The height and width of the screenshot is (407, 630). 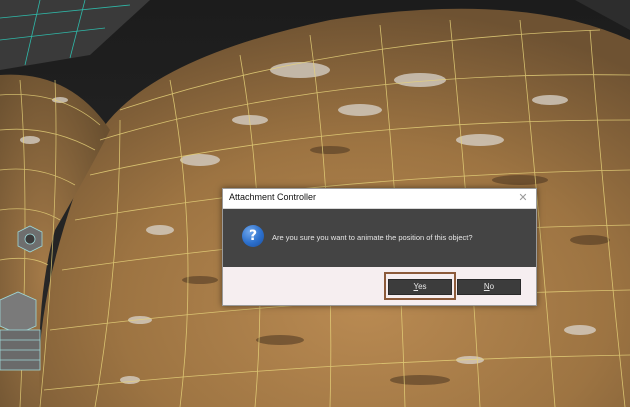 What do you see at coordinates (20, 331) in the screenshot?
I see `hex-nut-lower` at bounding box center [20, 331].